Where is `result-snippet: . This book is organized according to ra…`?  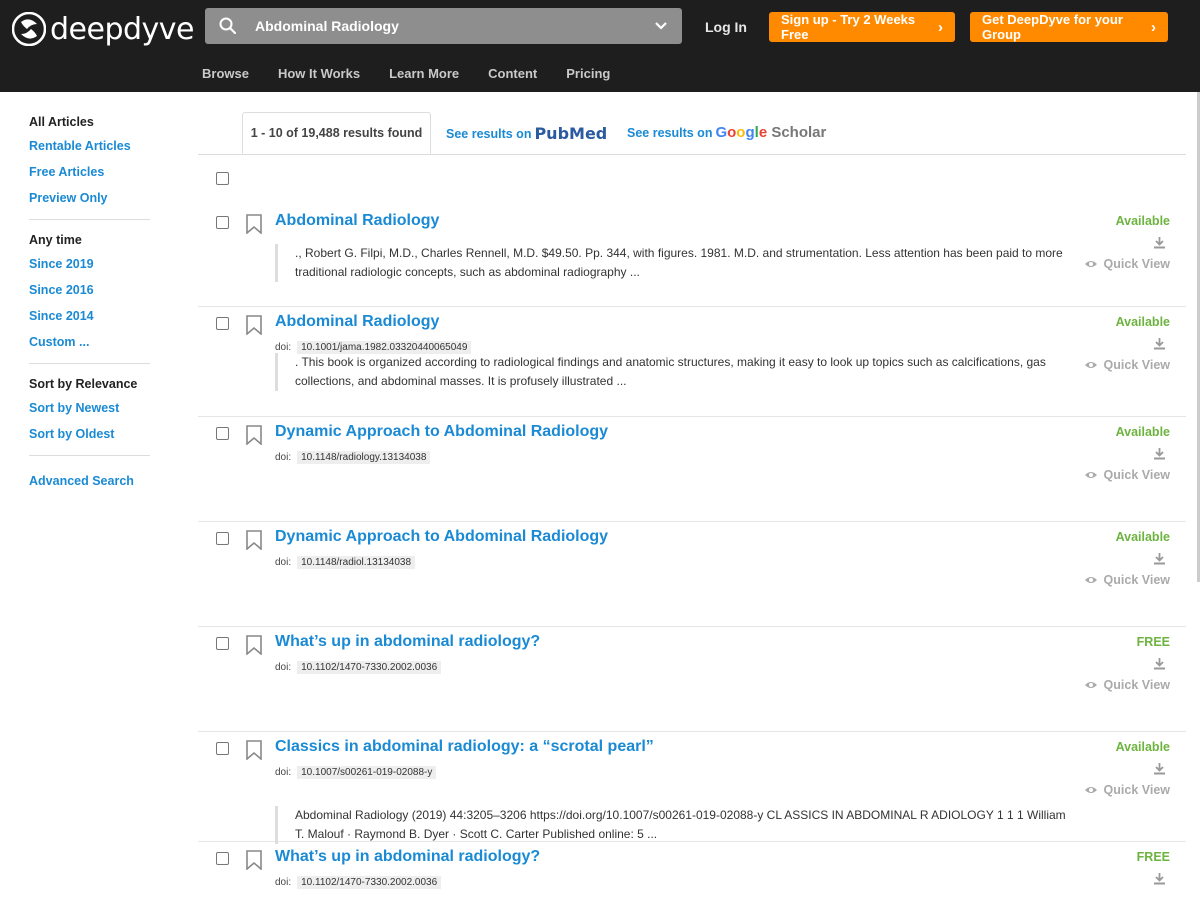
result-snippet: . This book is organized according to ra… is located at coordinates (672, 372).